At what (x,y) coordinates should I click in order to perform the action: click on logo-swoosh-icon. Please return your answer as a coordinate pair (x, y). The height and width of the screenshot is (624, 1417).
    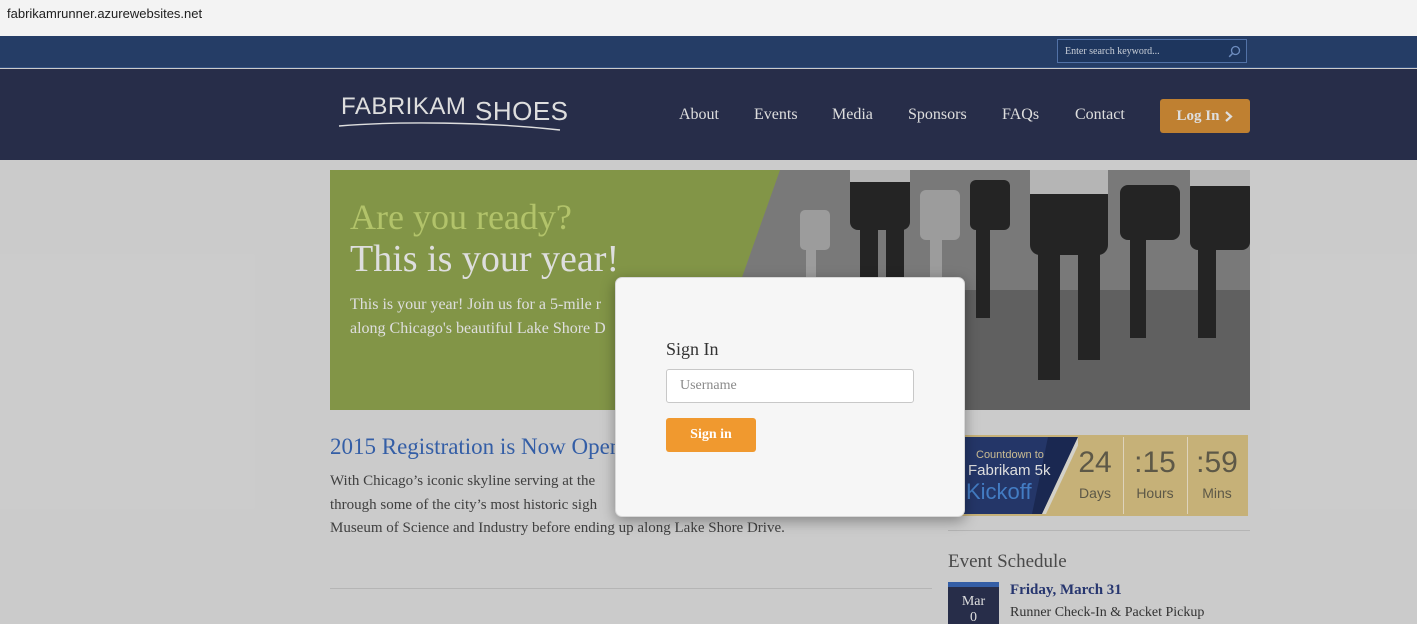
    Looking at the image, I should click on (449, 126).